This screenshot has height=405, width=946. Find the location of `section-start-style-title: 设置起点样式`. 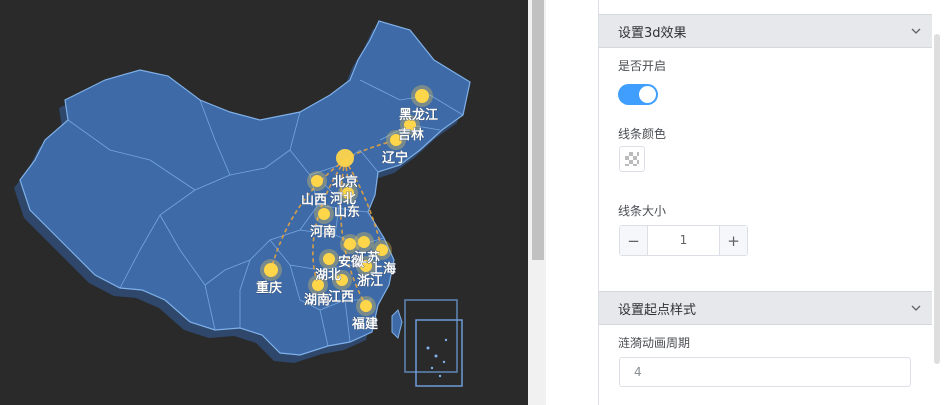

section-start-style-title: 设置起点样式 is located at coordinates (657, 310).